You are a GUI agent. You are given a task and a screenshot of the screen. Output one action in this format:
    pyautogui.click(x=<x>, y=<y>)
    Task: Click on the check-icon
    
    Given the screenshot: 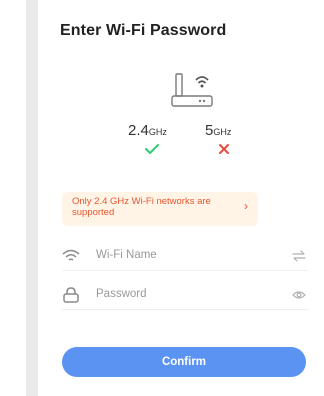 What is the action you would take?
    pyautogui.click(x=152, y=149)
    